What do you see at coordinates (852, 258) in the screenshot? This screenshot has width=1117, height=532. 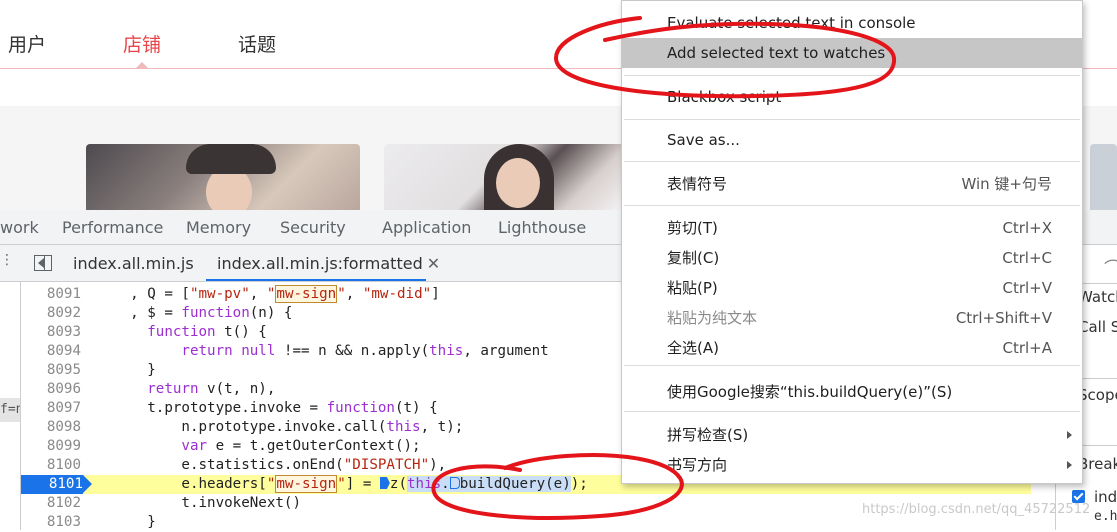 I see `menu-copy: 复制(C) Ctrl+C` at bounding box center [852, 258].